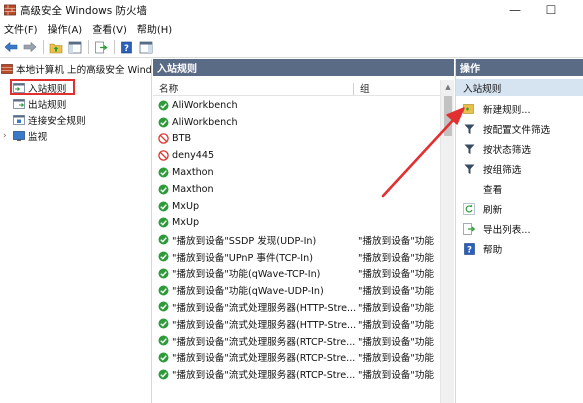 This screenshot has width=583, height=403. Describe the element at coordinates (448, 87) in the screenshot. I see `scroll-up-arrow-icon: ▲` at that location.